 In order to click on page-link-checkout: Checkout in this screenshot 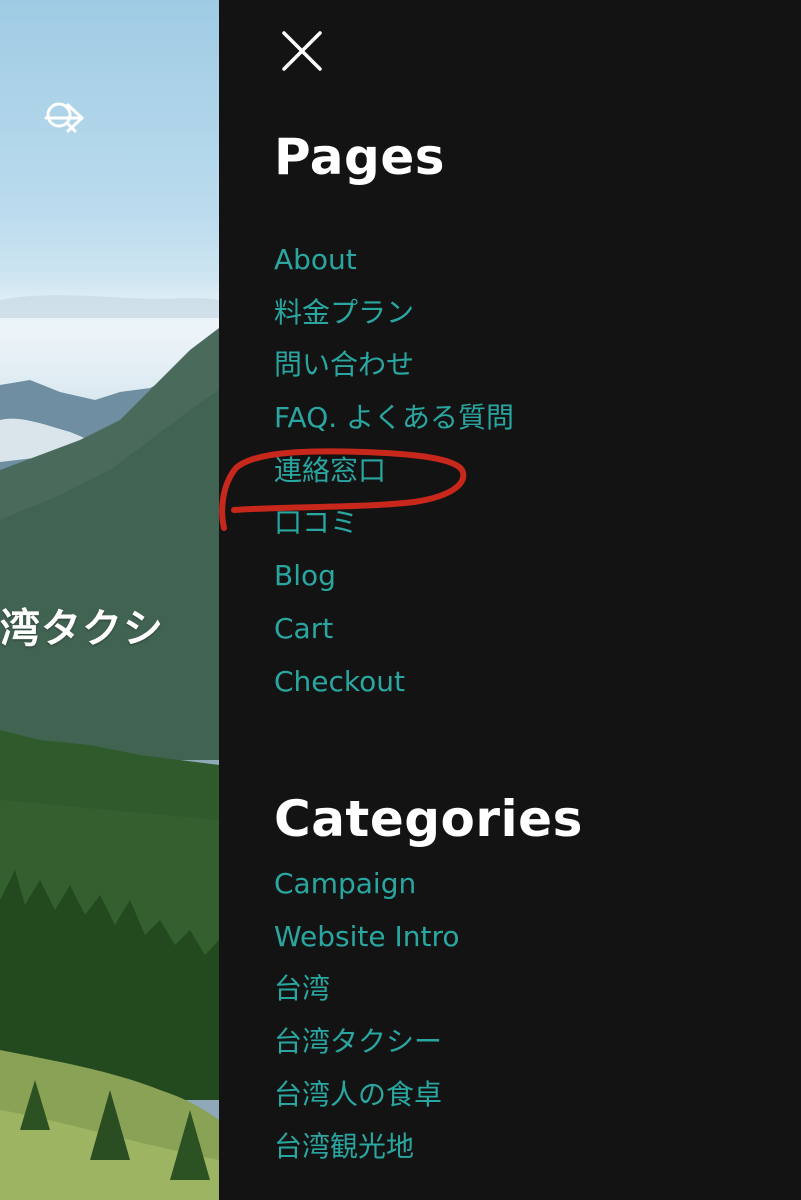, I will do `click(394, 682)`.